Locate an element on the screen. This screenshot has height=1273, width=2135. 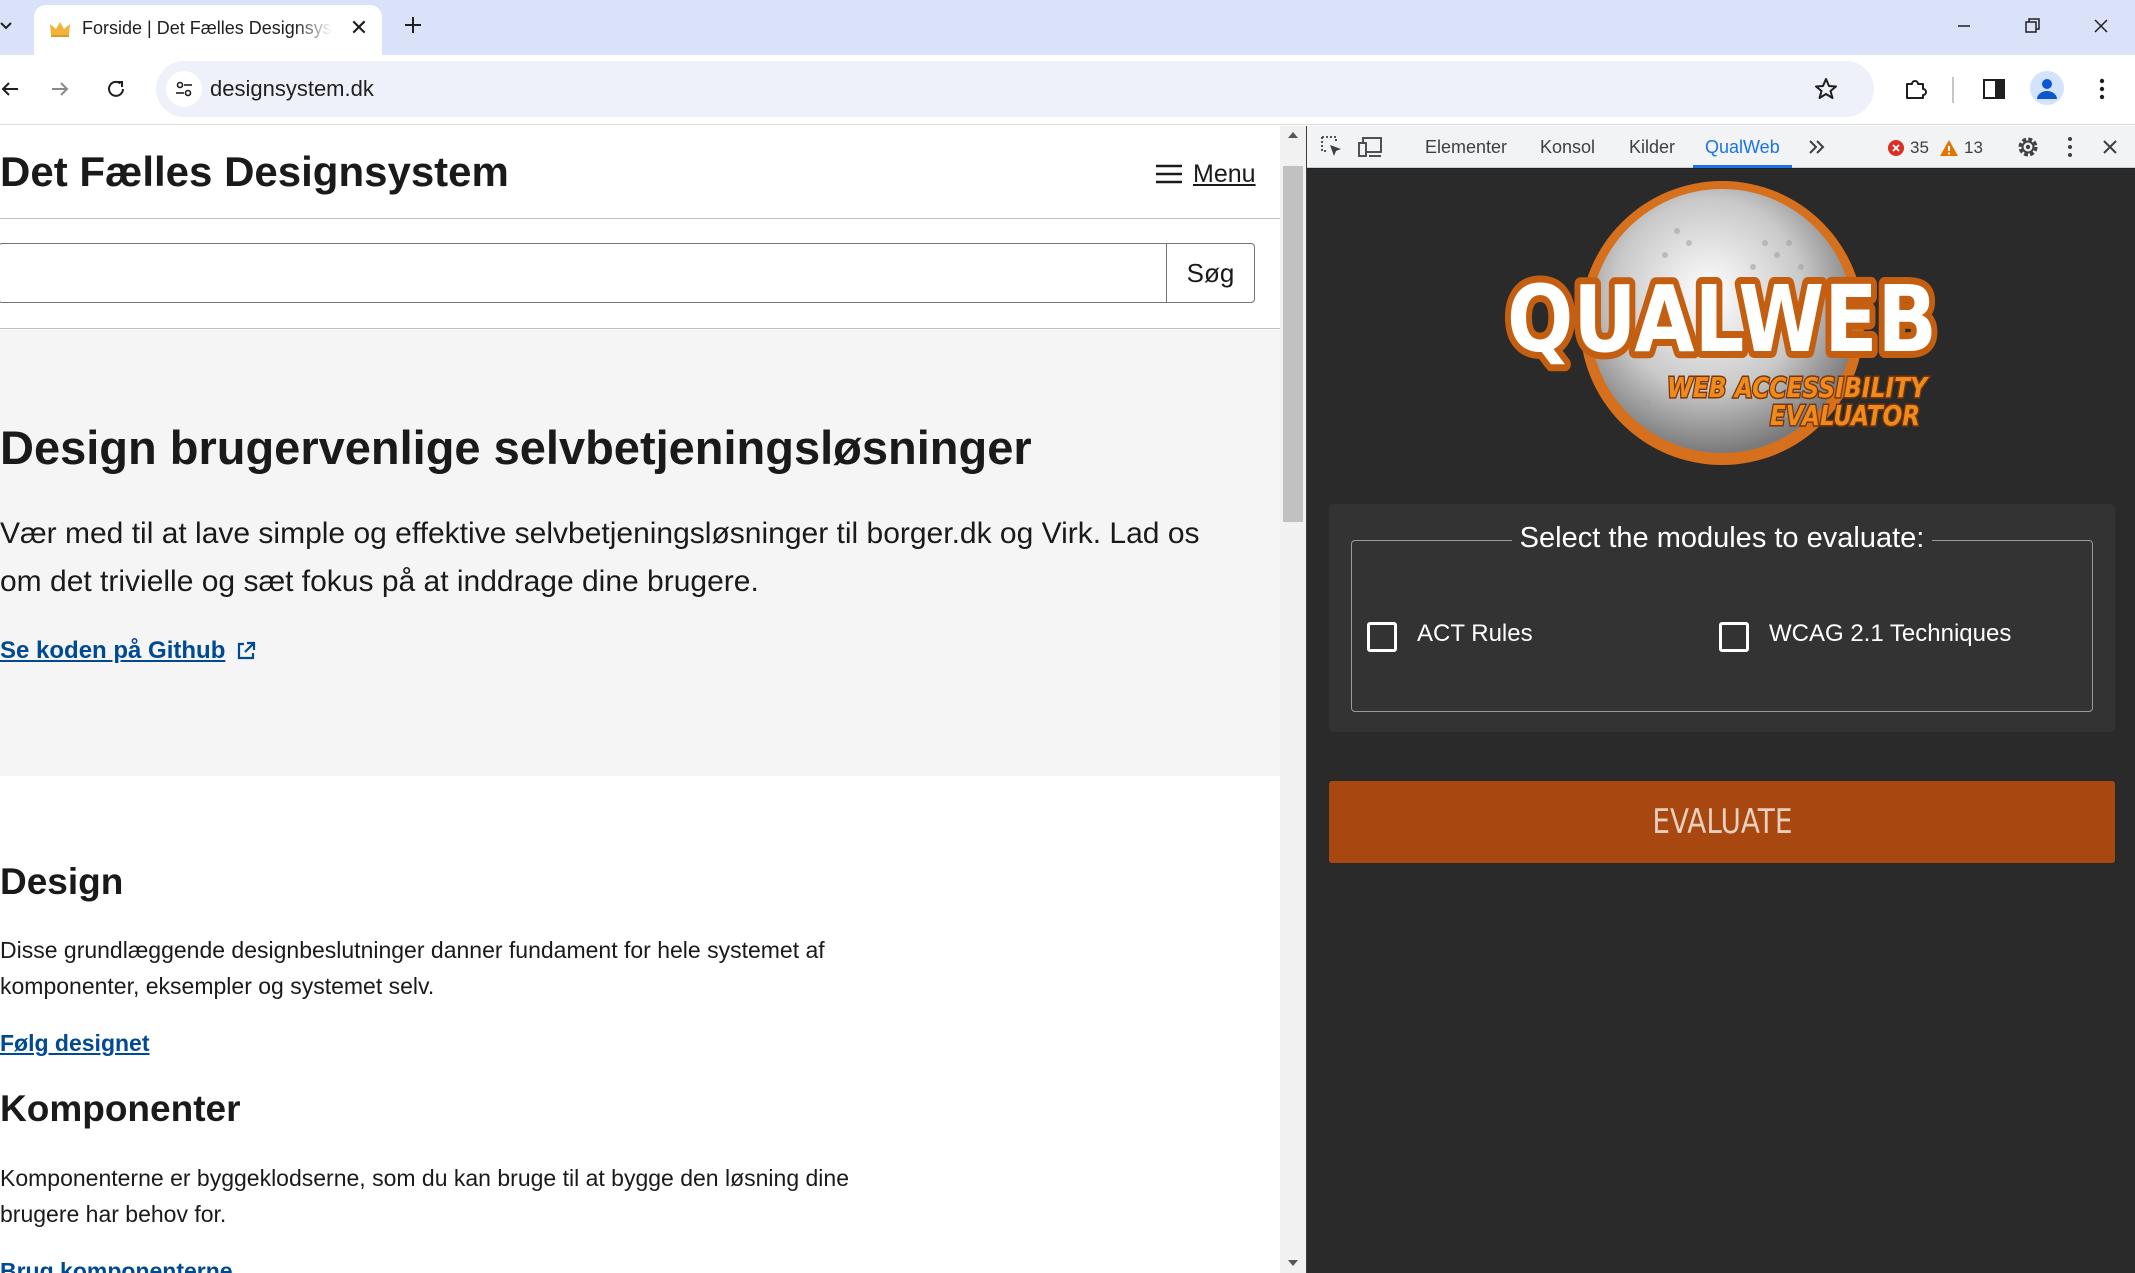
menu-label: Menu is located at coordinates (1224, 173).